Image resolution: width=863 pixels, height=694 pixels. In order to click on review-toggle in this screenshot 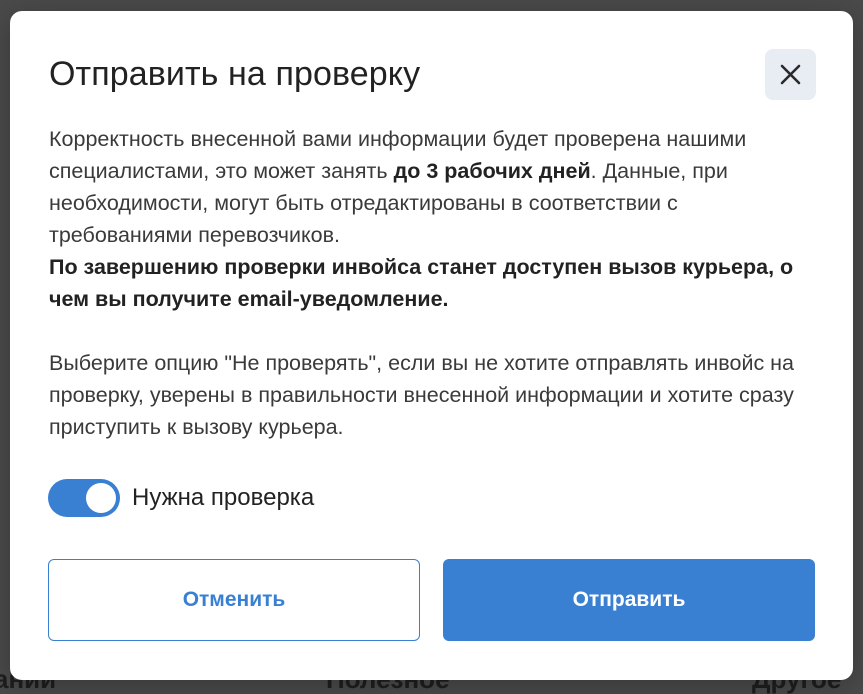, I will do `click(84, 498)`.